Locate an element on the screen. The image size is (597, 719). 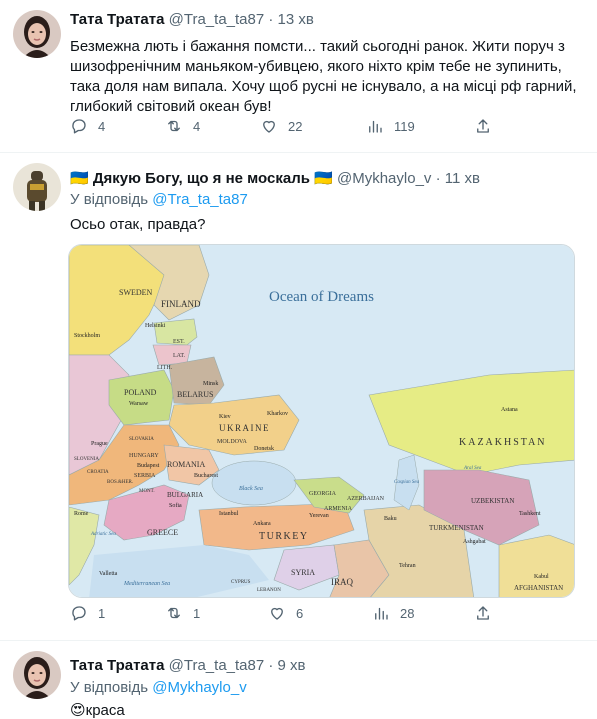
author-name: Дякую Богу, що я не москаль is located at coordinates (201, 178).